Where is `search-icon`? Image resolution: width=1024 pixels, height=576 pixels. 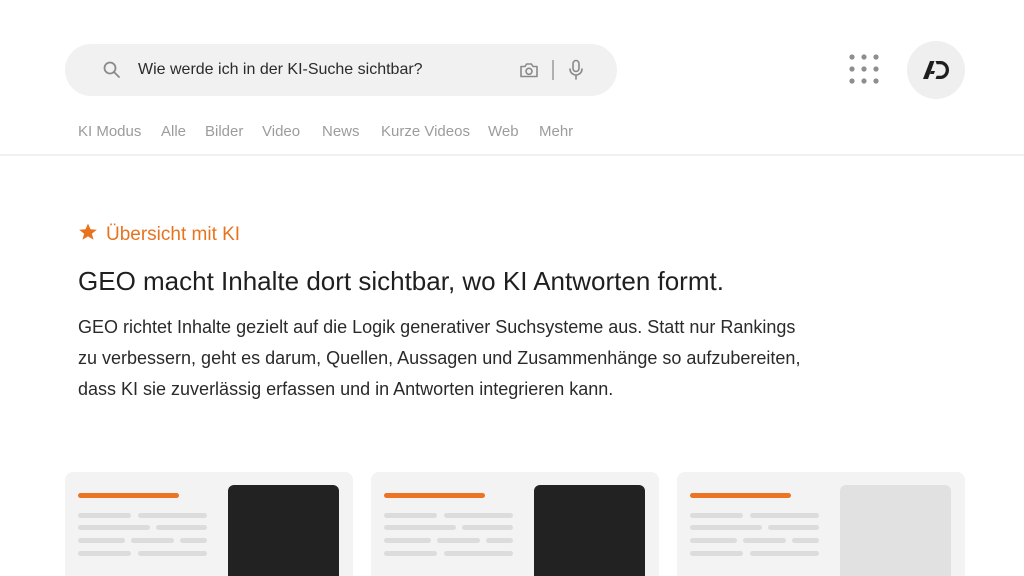 search-icon is located at coordinates (112, 70).